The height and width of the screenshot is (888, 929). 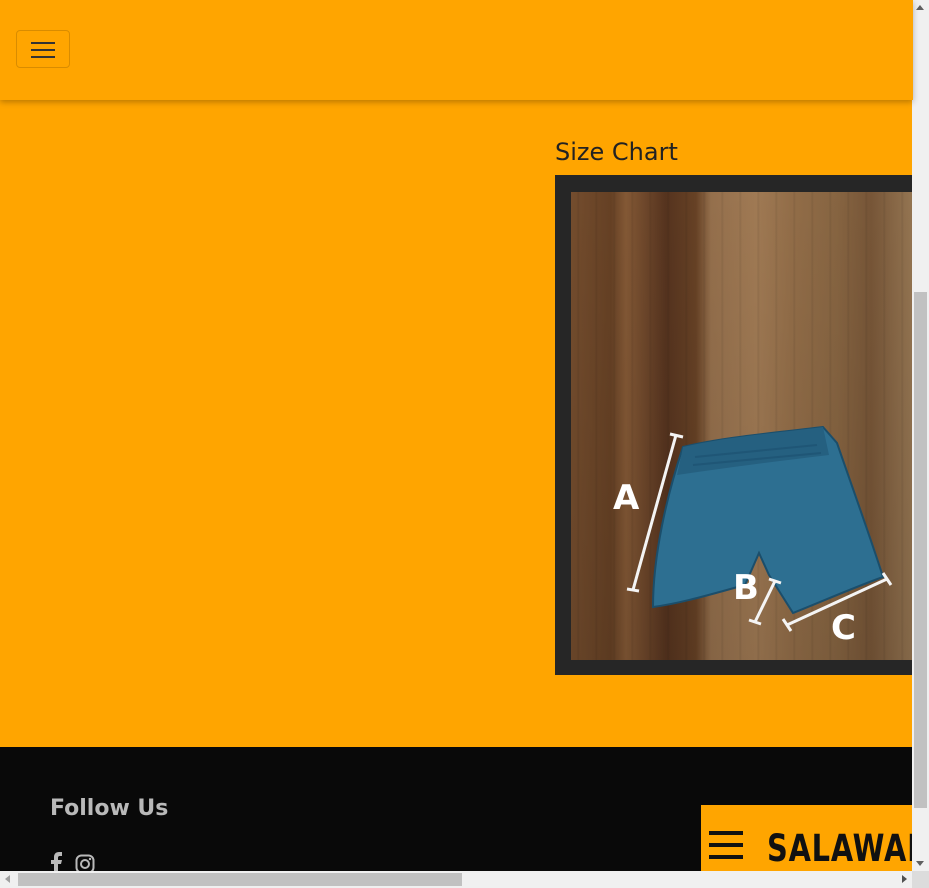 I want to click on brand-logo: SALAWAL, so click(x=807, y=840).